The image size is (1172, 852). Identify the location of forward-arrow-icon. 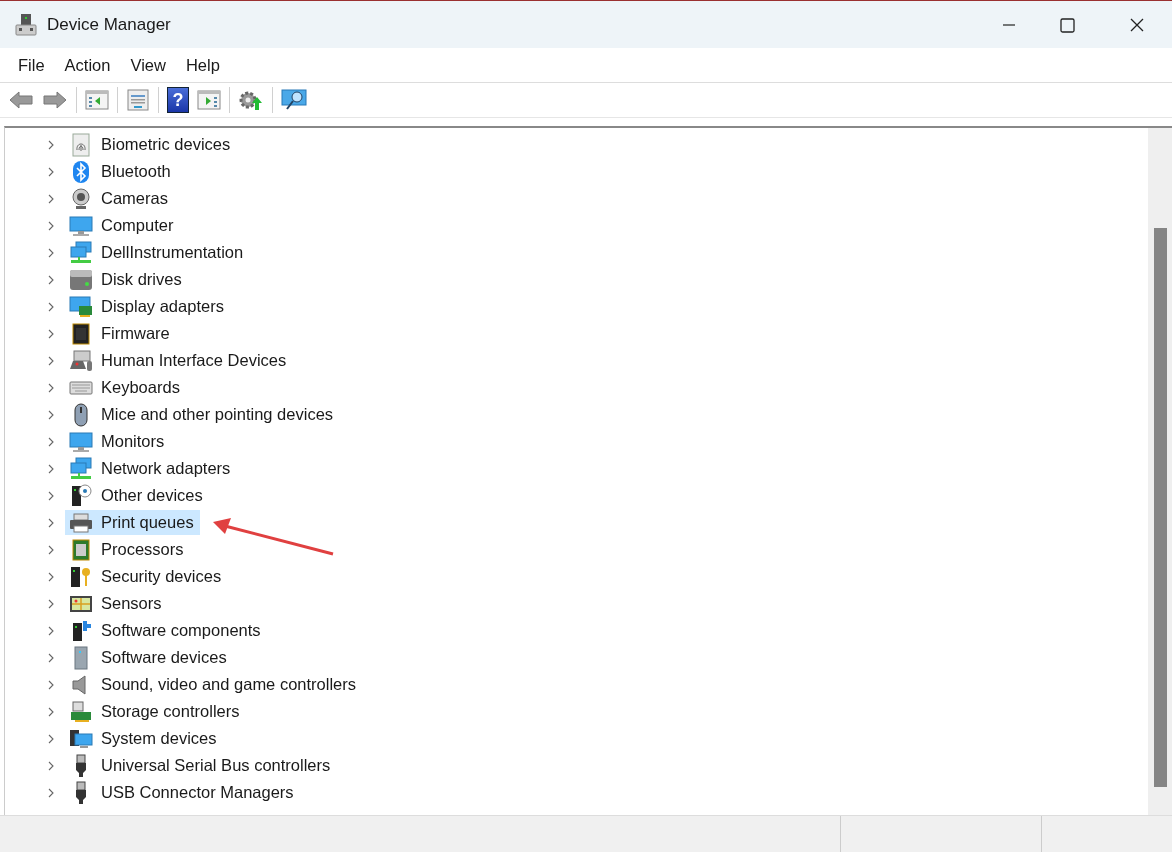
(55, 100).